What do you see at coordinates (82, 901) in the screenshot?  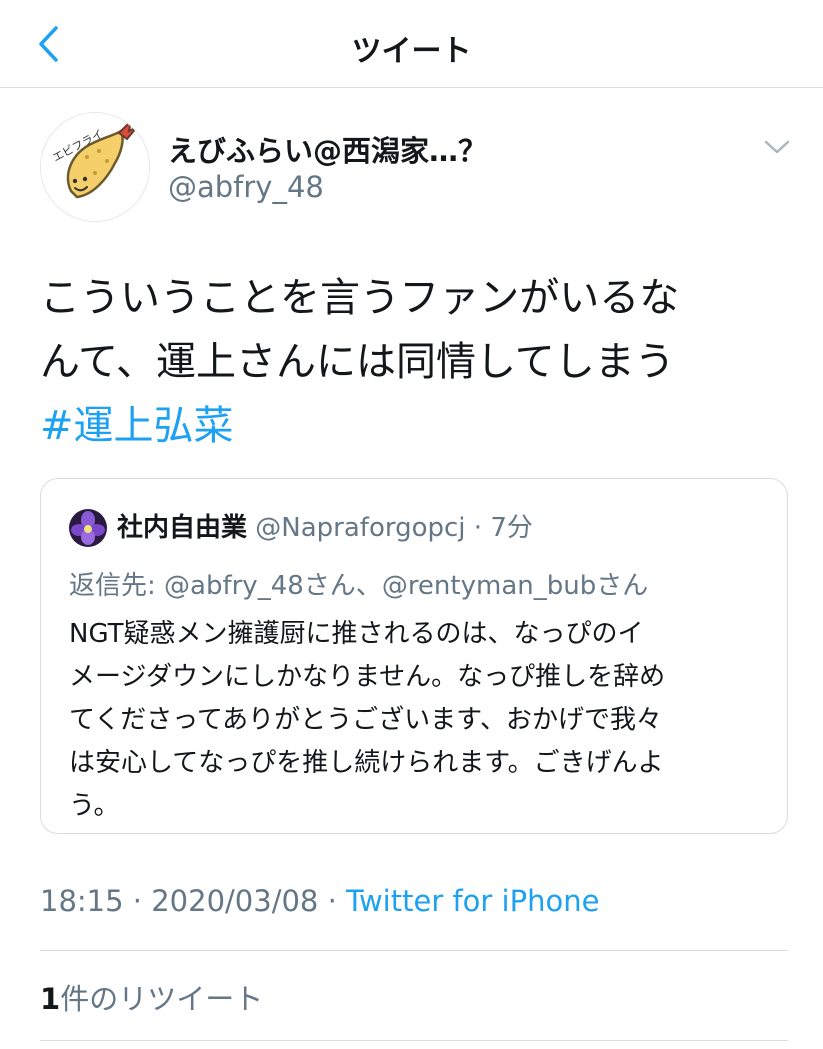 I see `tweet-time: 18:15` at bounding box center [82, 901].